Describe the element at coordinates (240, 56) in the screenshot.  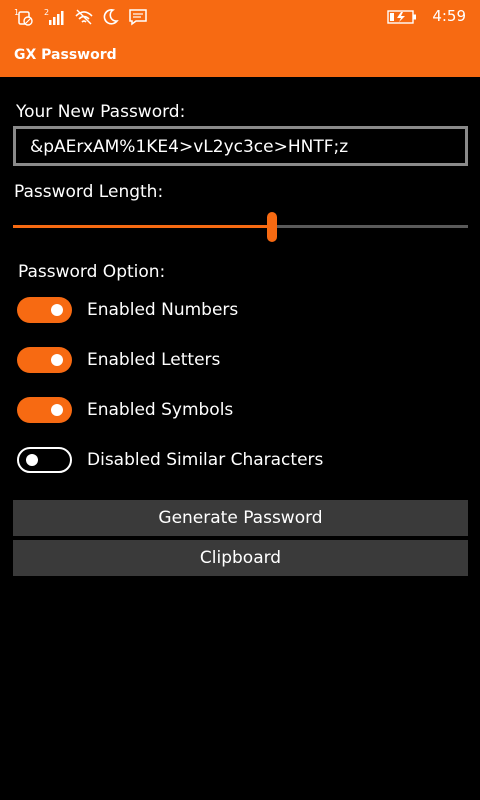
I see `title-bar: GX Password` at that location.